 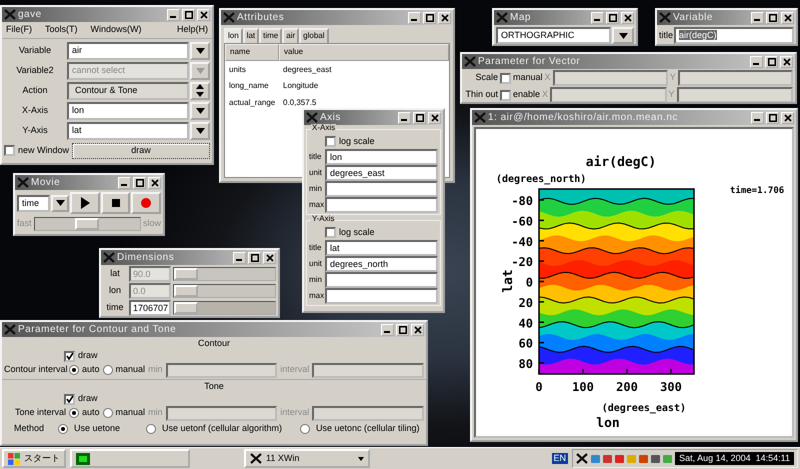 I want to click on play-button, so click(x=85, y=203).